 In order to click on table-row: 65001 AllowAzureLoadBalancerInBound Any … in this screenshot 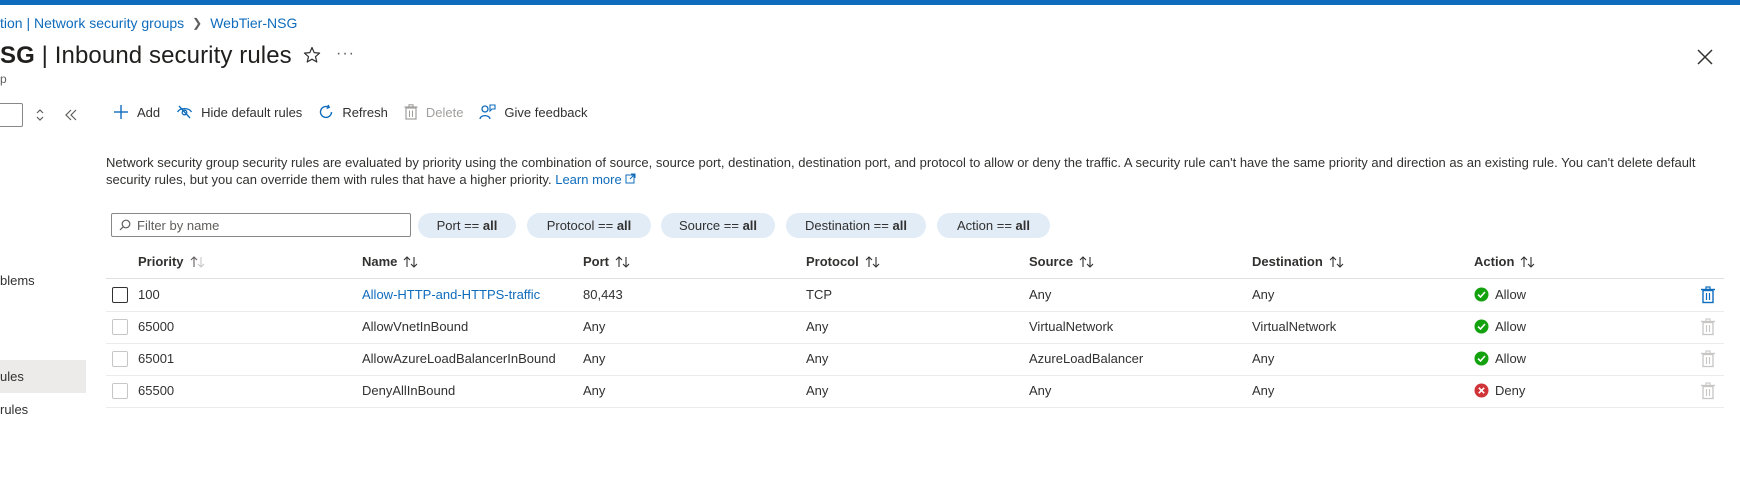, I will do `click(915, 359)`.